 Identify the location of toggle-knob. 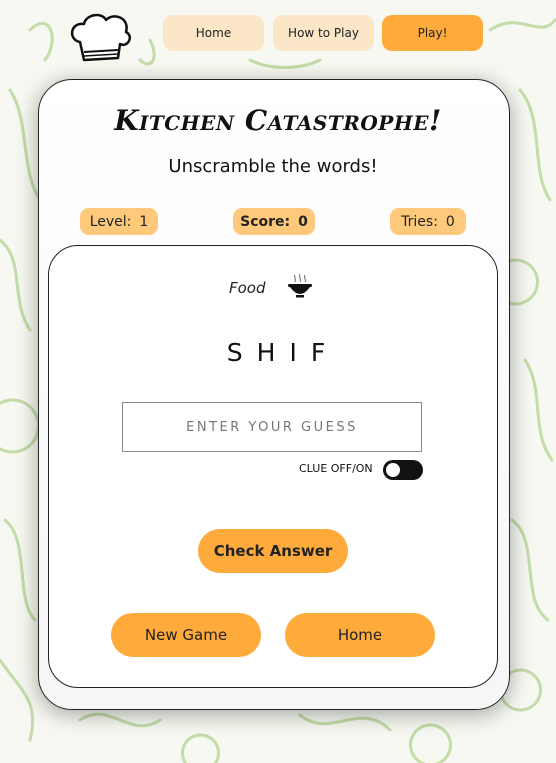
(393, 470).